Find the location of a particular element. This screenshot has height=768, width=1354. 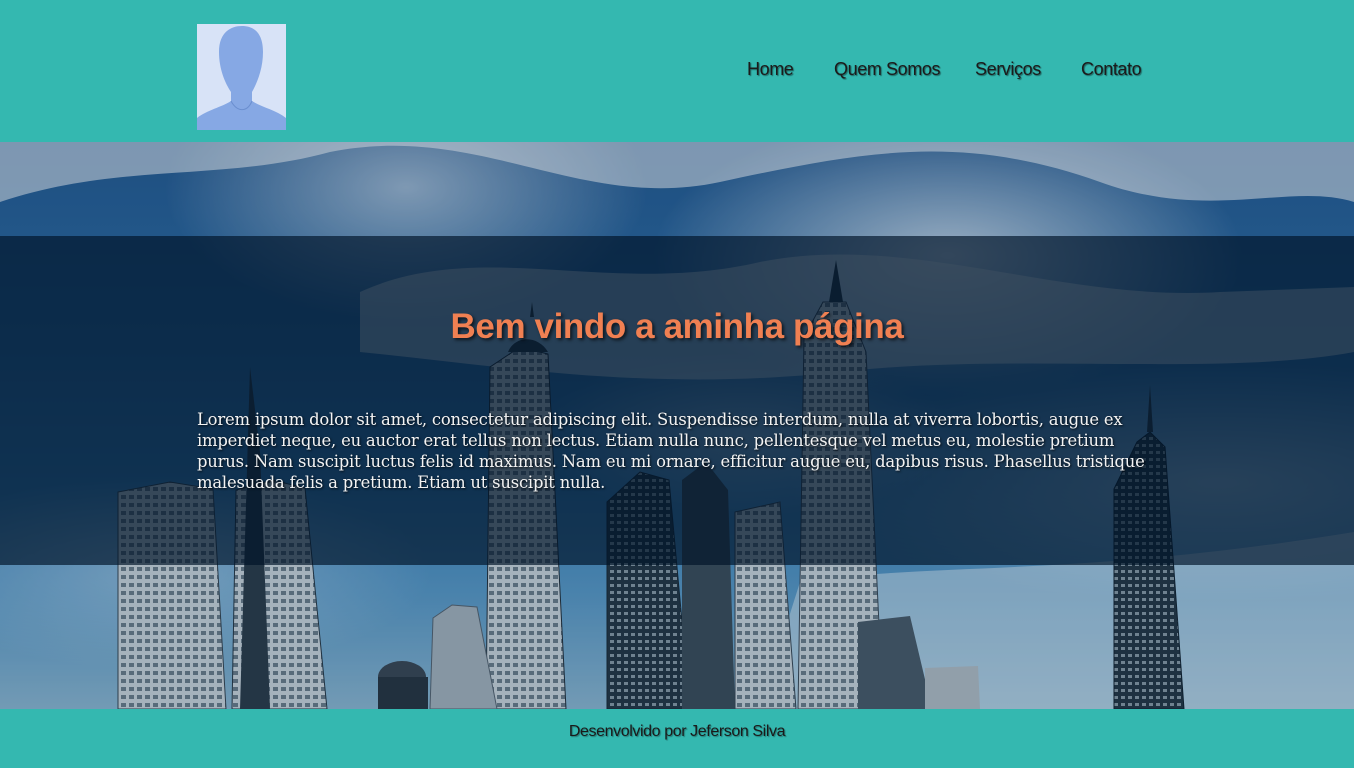

page-title: Bem vindo a aminha página is located at coordinates (677, 326).